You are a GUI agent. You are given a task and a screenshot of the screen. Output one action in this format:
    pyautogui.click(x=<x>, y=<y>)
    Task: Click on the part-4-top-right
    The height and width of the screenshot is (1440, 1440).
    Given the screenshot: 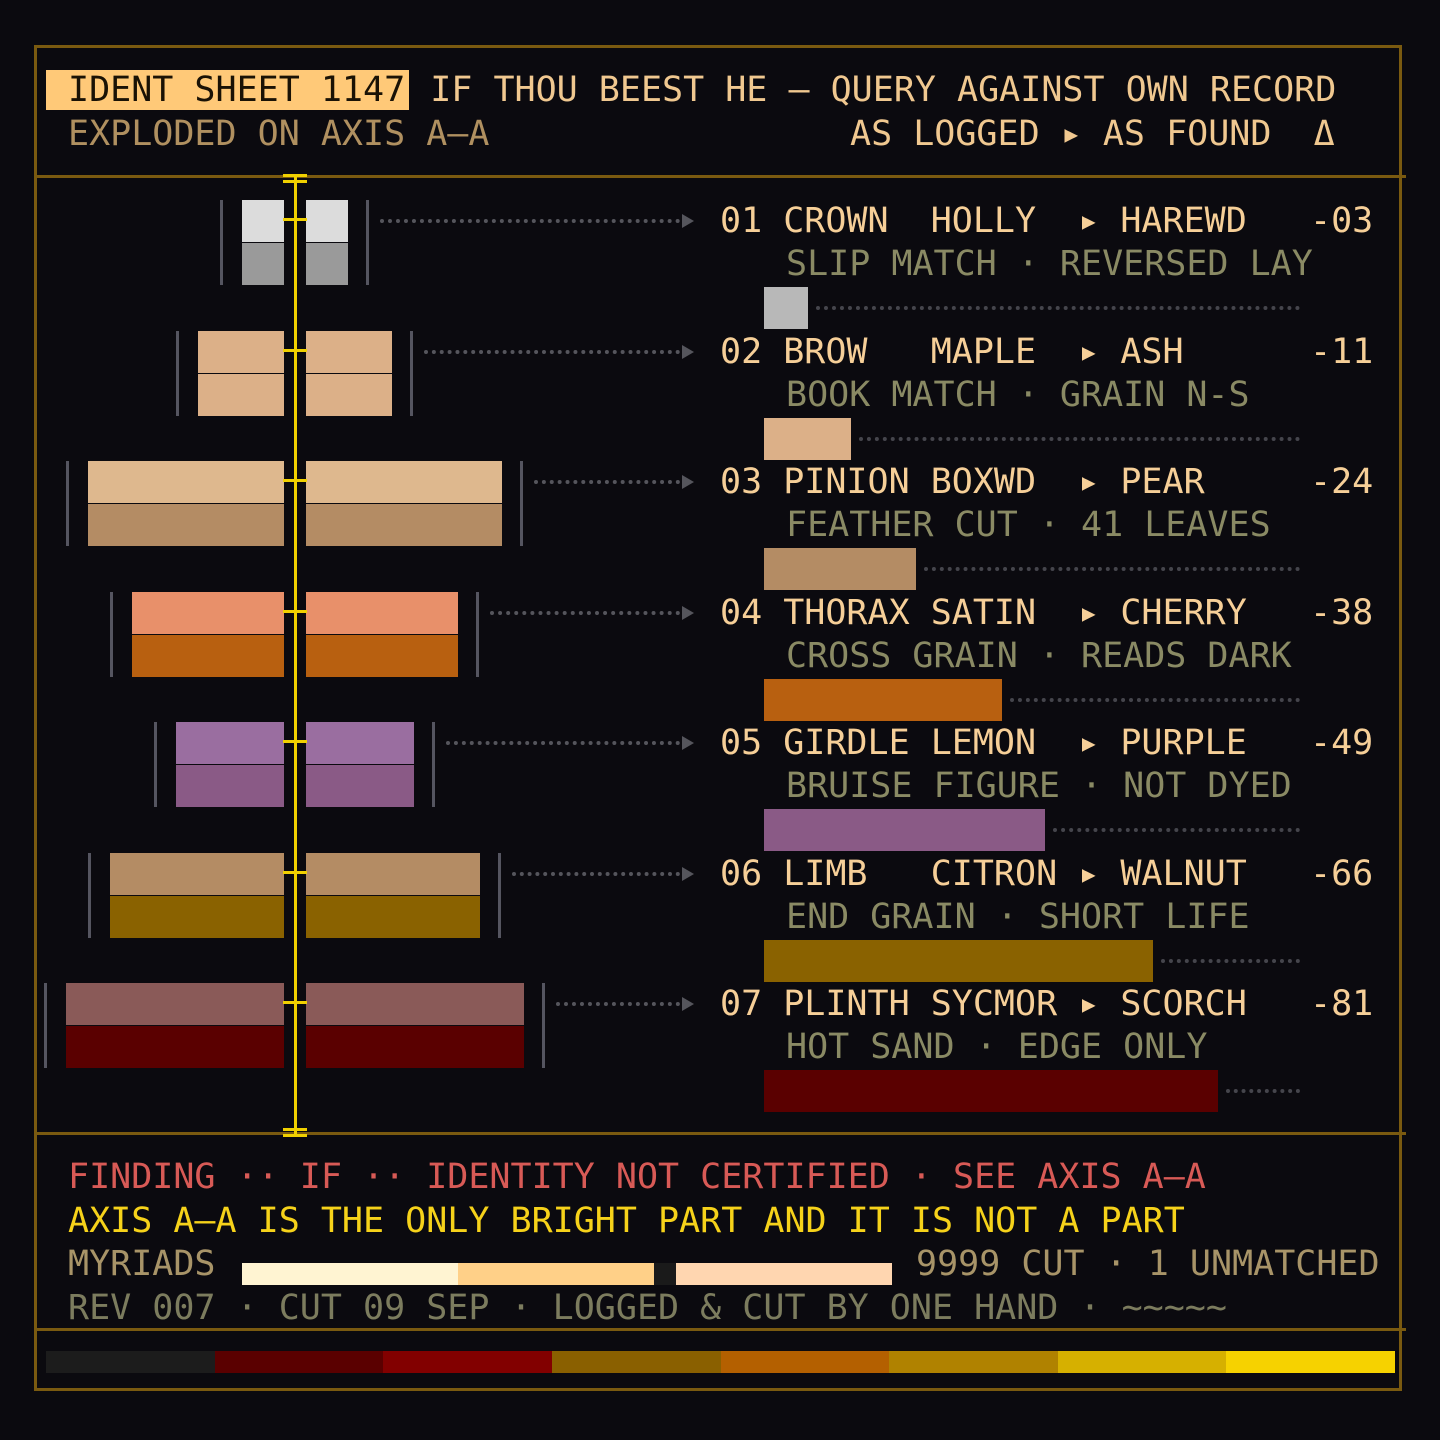 What is the action you would take?
    pyautogui.click(x=382, y=612)
    